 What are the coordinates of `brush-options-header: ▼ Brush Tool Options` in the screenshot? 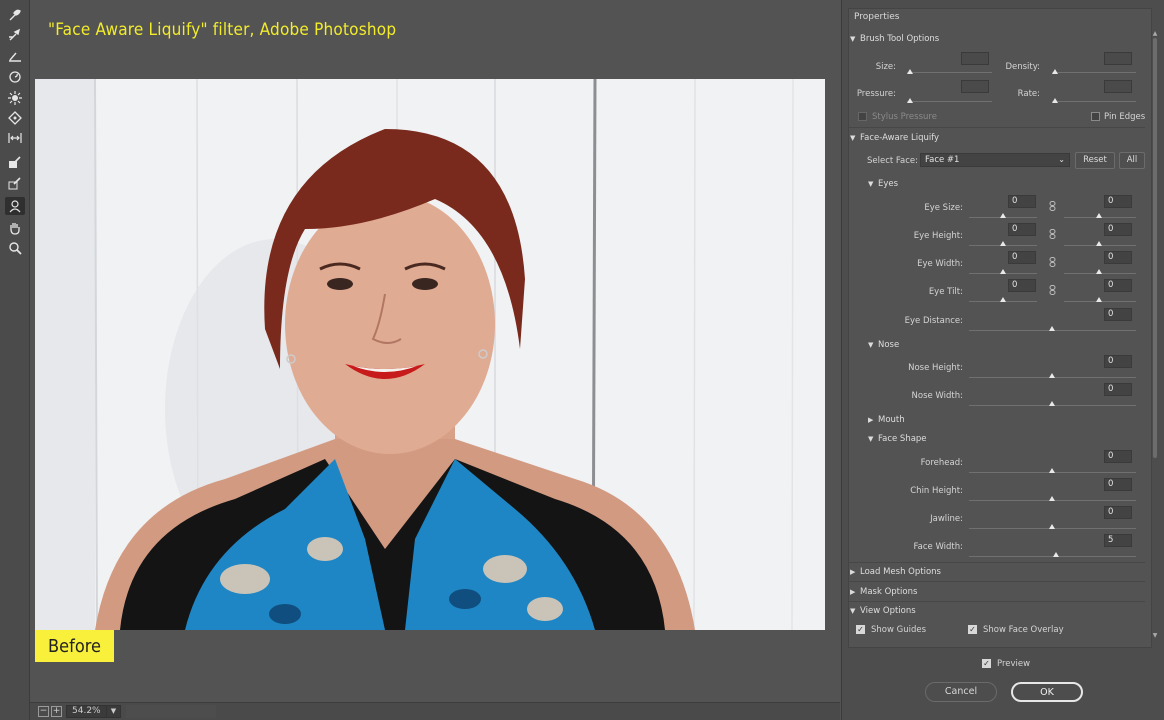 It's located at (894, 39).